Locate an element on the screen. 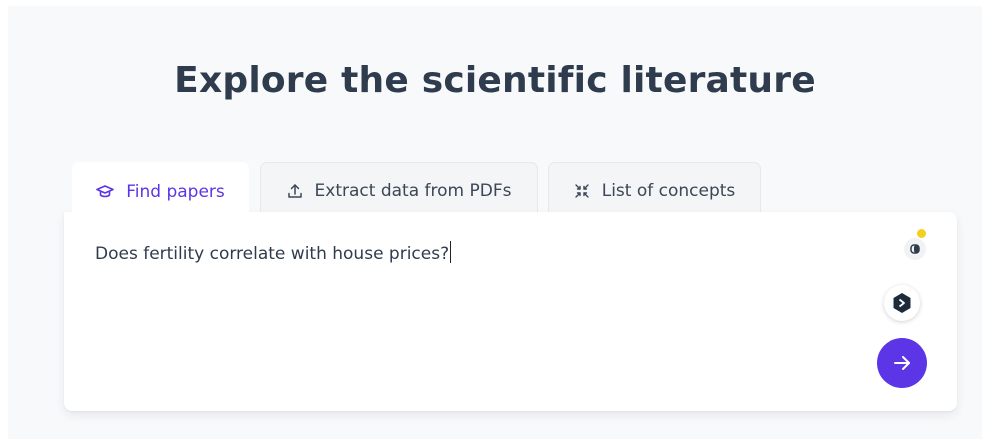  hexagon-logo-icon is located at coordinates (902, 303).